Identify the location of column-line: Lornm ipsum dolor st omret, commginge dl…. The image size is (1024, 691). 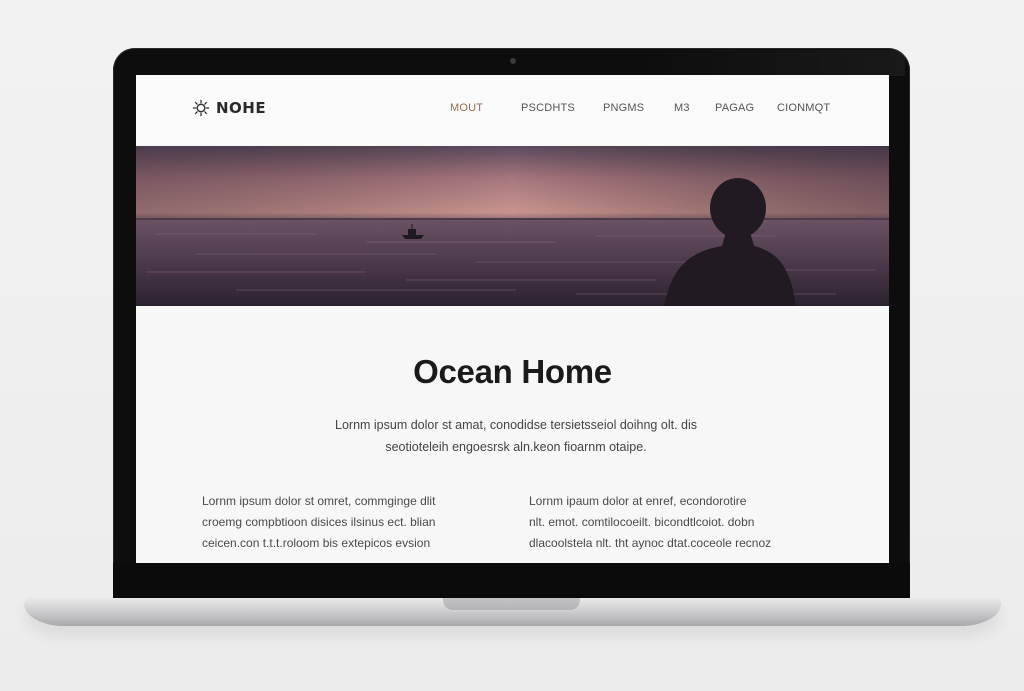
(319, 501).